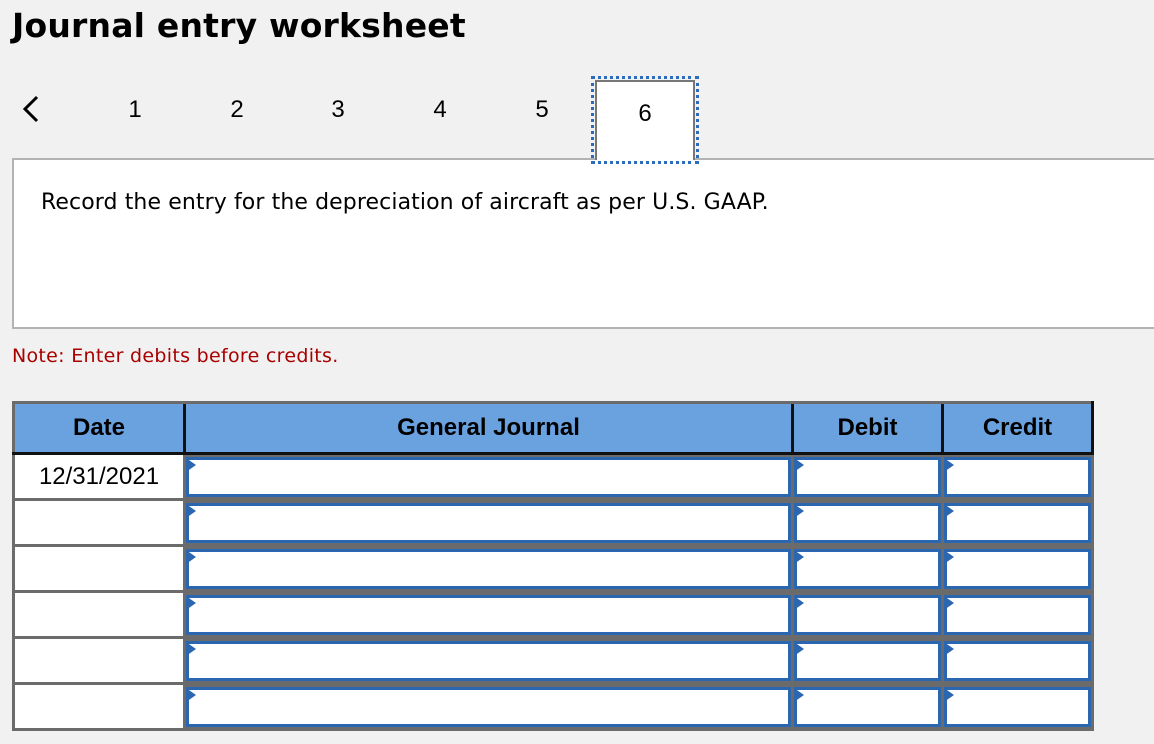 The width and height of the screenshot is (1154, 744). Describe the element at coordinates (98, 428) in the screenshot. I see `column-header-date: Date` at that location.